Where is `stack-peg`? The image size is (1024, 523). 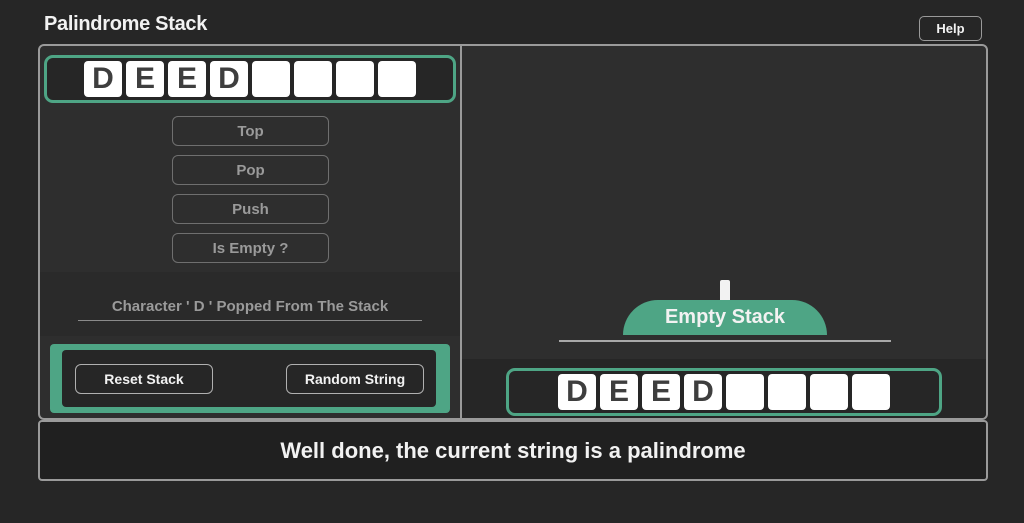
stack-peg is located at coordinates (725, 291).